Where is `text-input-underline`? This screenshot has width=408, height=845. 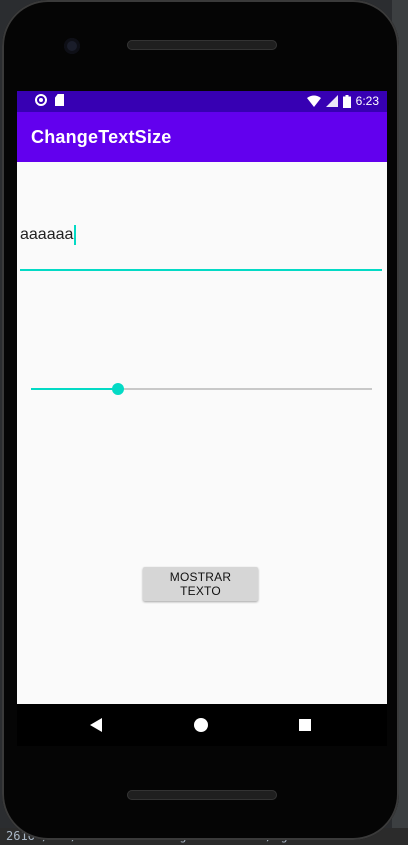
text-input-underline is located at coordinates (201, 270).